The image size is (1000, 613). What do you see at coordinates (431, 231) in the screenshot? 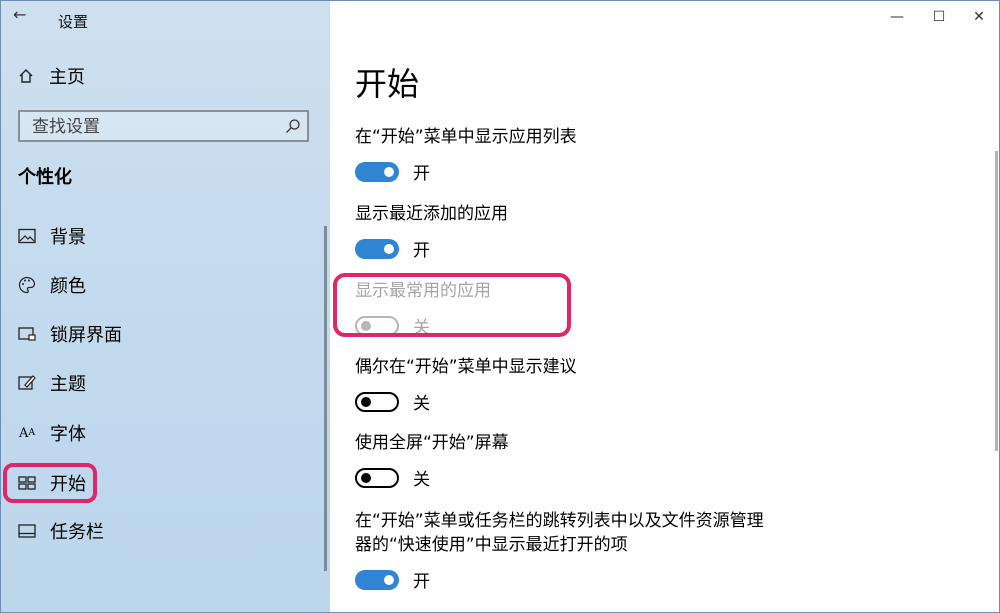
I see `setting-recently-added: 显示最近添加的应用 开` at bounding box center [431, 231].